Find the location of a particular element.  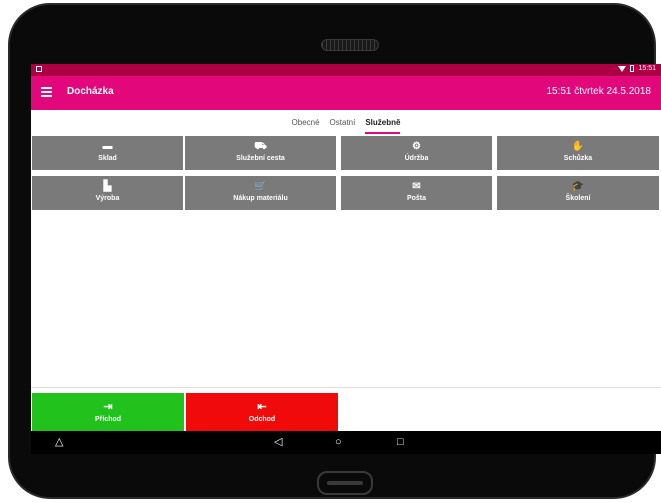

nav-home-triangle-icon: △ is located at coordinates (59, 442).